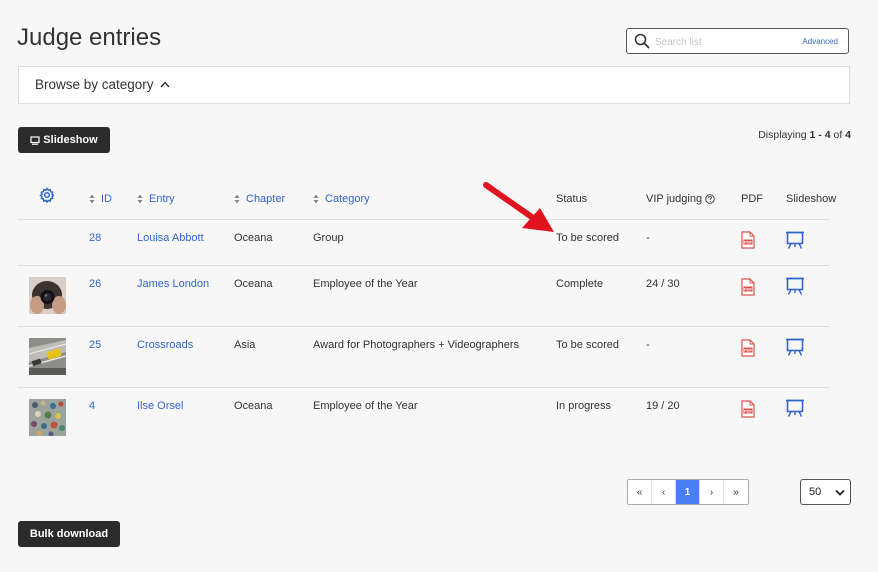 The height and width of the screenshot is (572, 878). What do you see at coordinates (70, 140) in the screenshot?
I see `slideshow-button-label: Slideshow` at bounding box center [70, 140].